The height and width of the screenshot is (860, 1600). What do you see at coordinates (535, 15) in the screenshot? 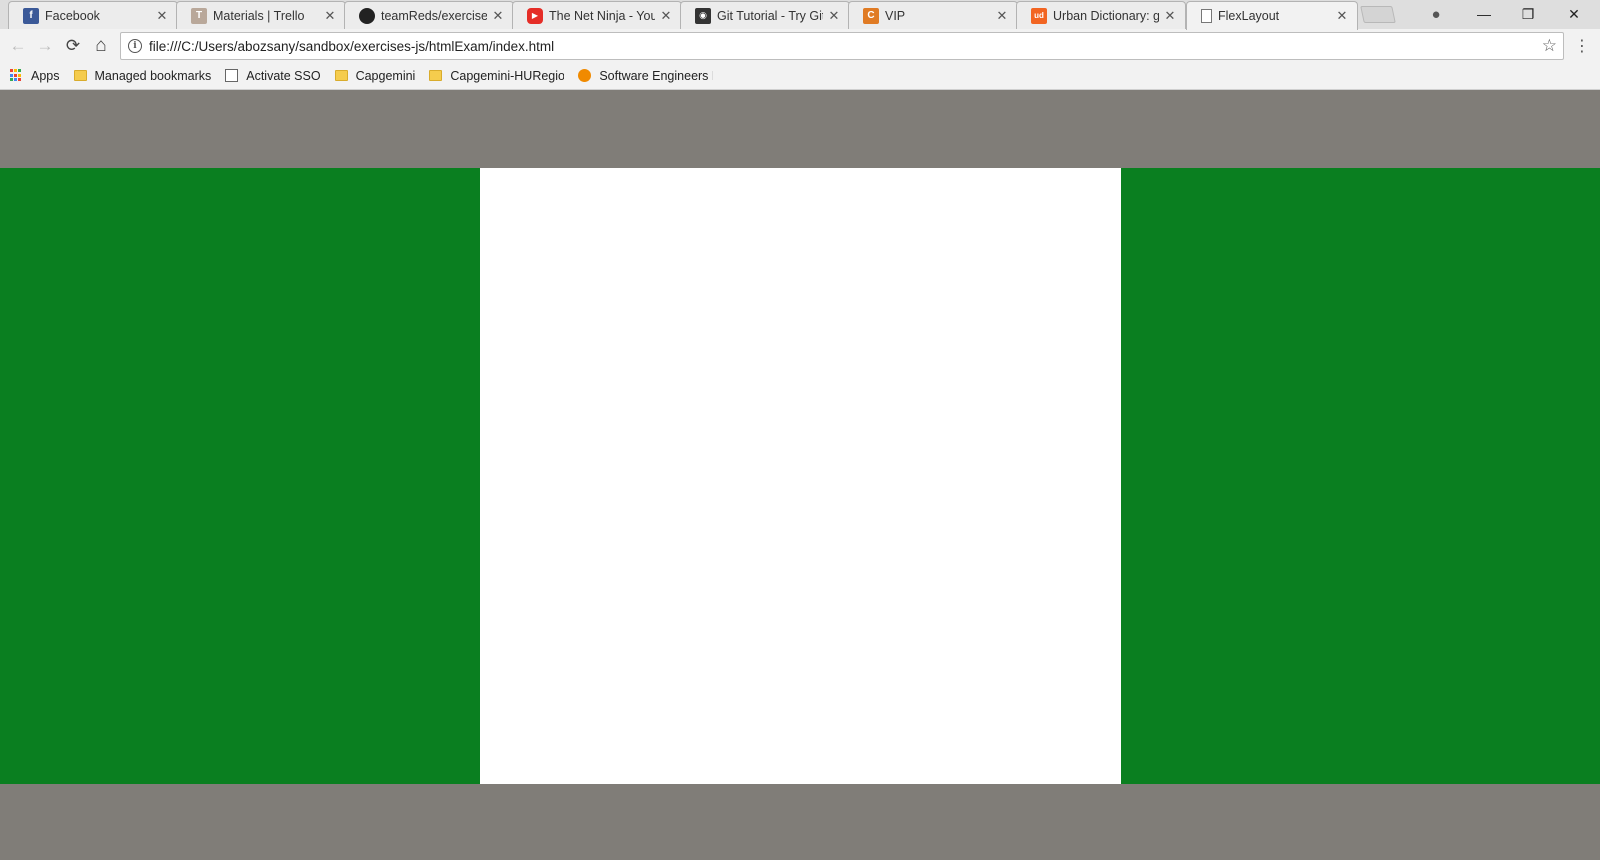
I see `youtube-icon: ▶` at bounding box center [535, 15].